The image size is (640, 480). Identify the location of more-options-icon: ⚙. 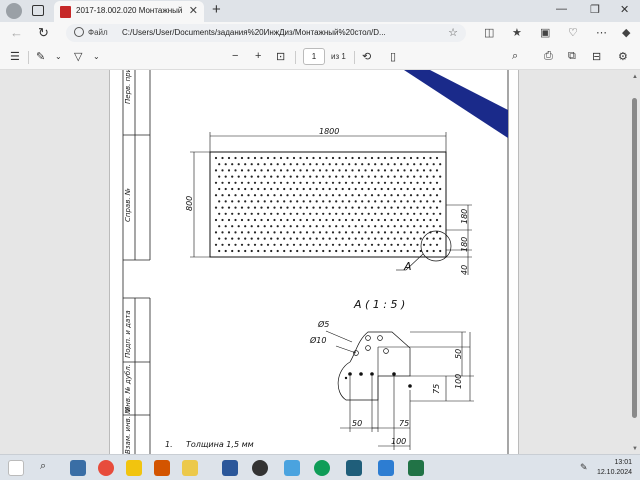
(623, 56).